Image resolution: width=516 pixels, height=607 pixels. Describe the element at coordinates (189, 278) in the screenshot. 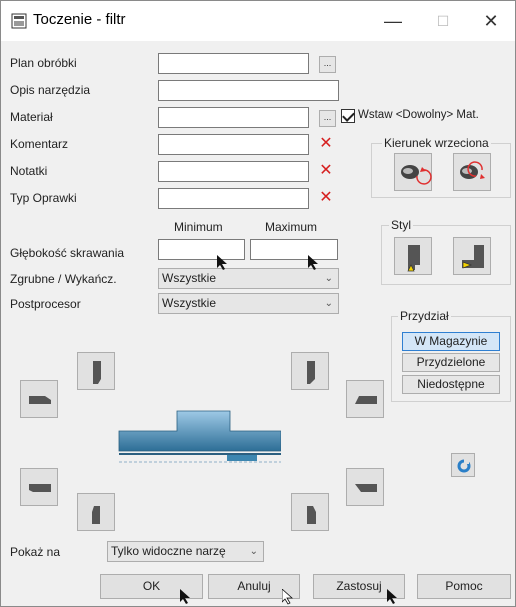

I see `zgrubne-value: Wszystkie` at that location.